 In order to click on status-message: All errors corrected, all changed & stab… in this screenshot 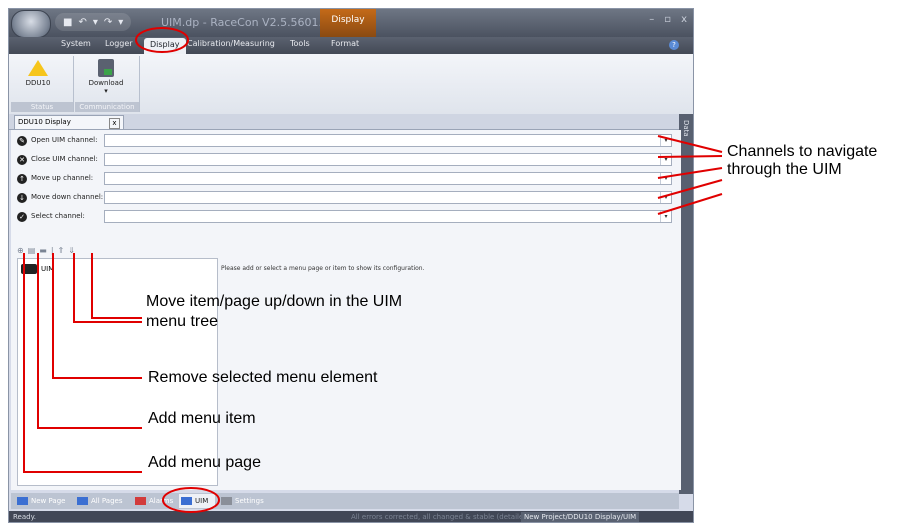, I will do `click(441, 517)`.